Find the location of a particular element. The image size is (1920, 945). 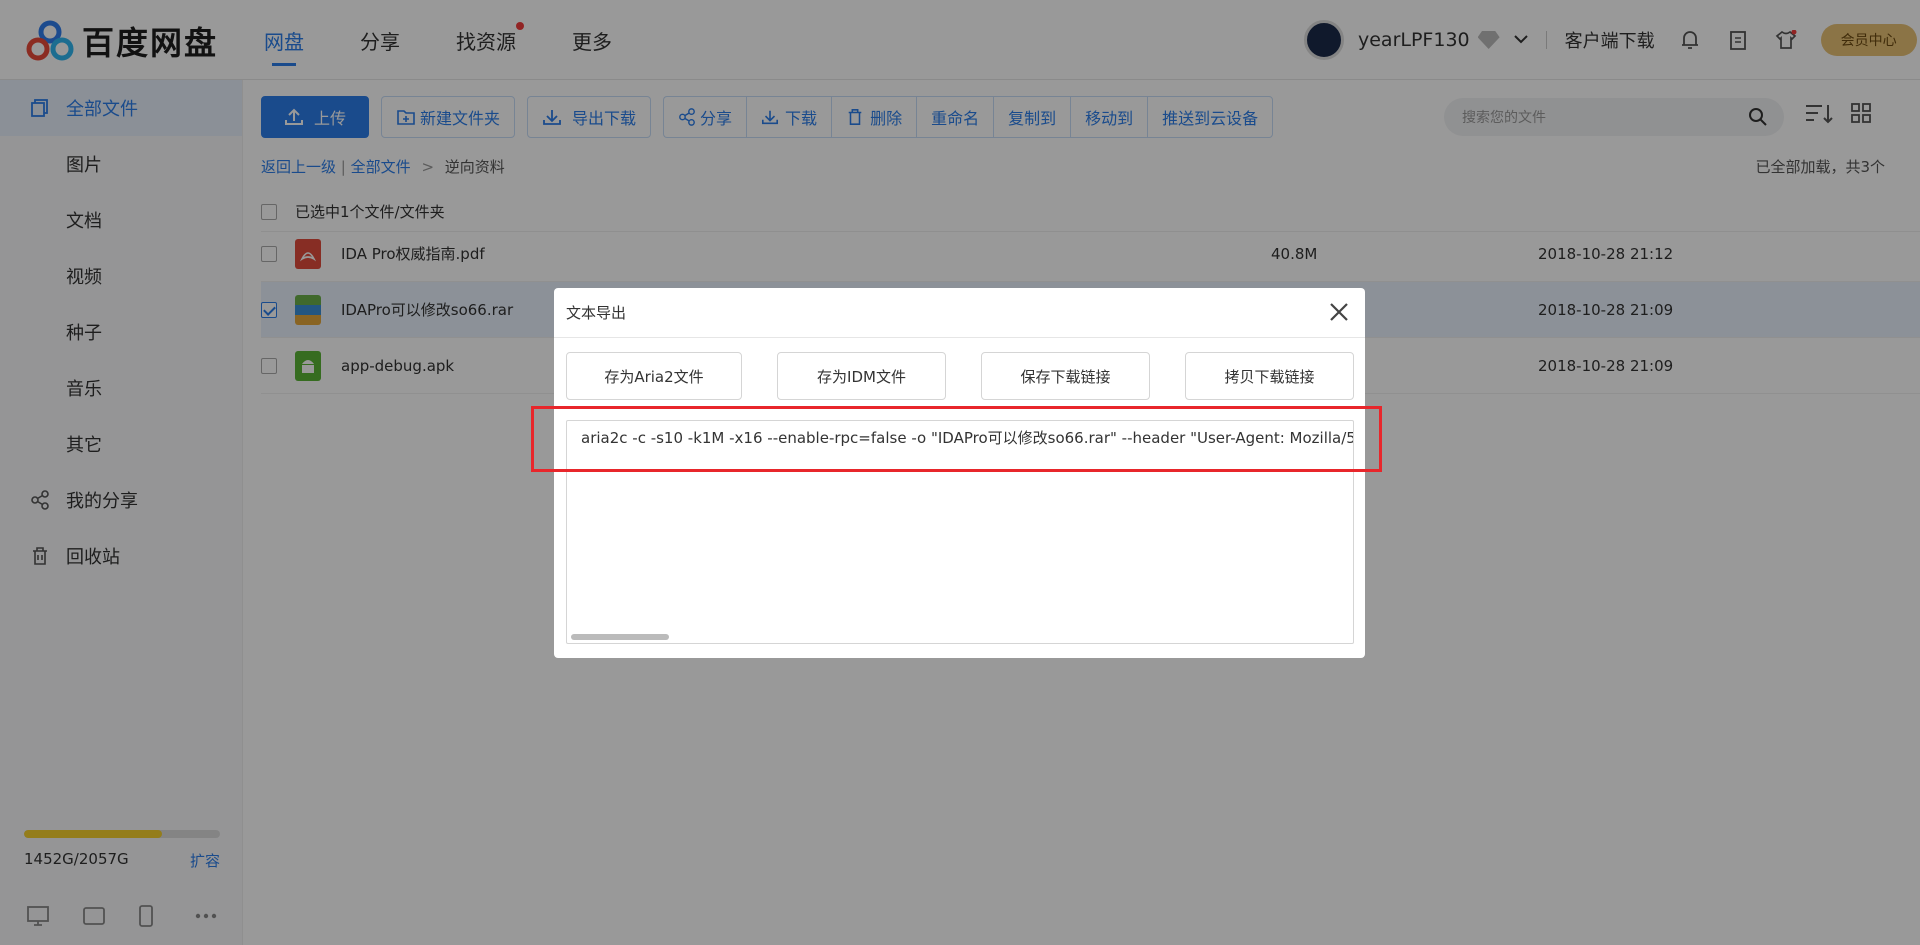

save-aria2-button: 存为Aria2文件 is located at coordinates (654, 376).